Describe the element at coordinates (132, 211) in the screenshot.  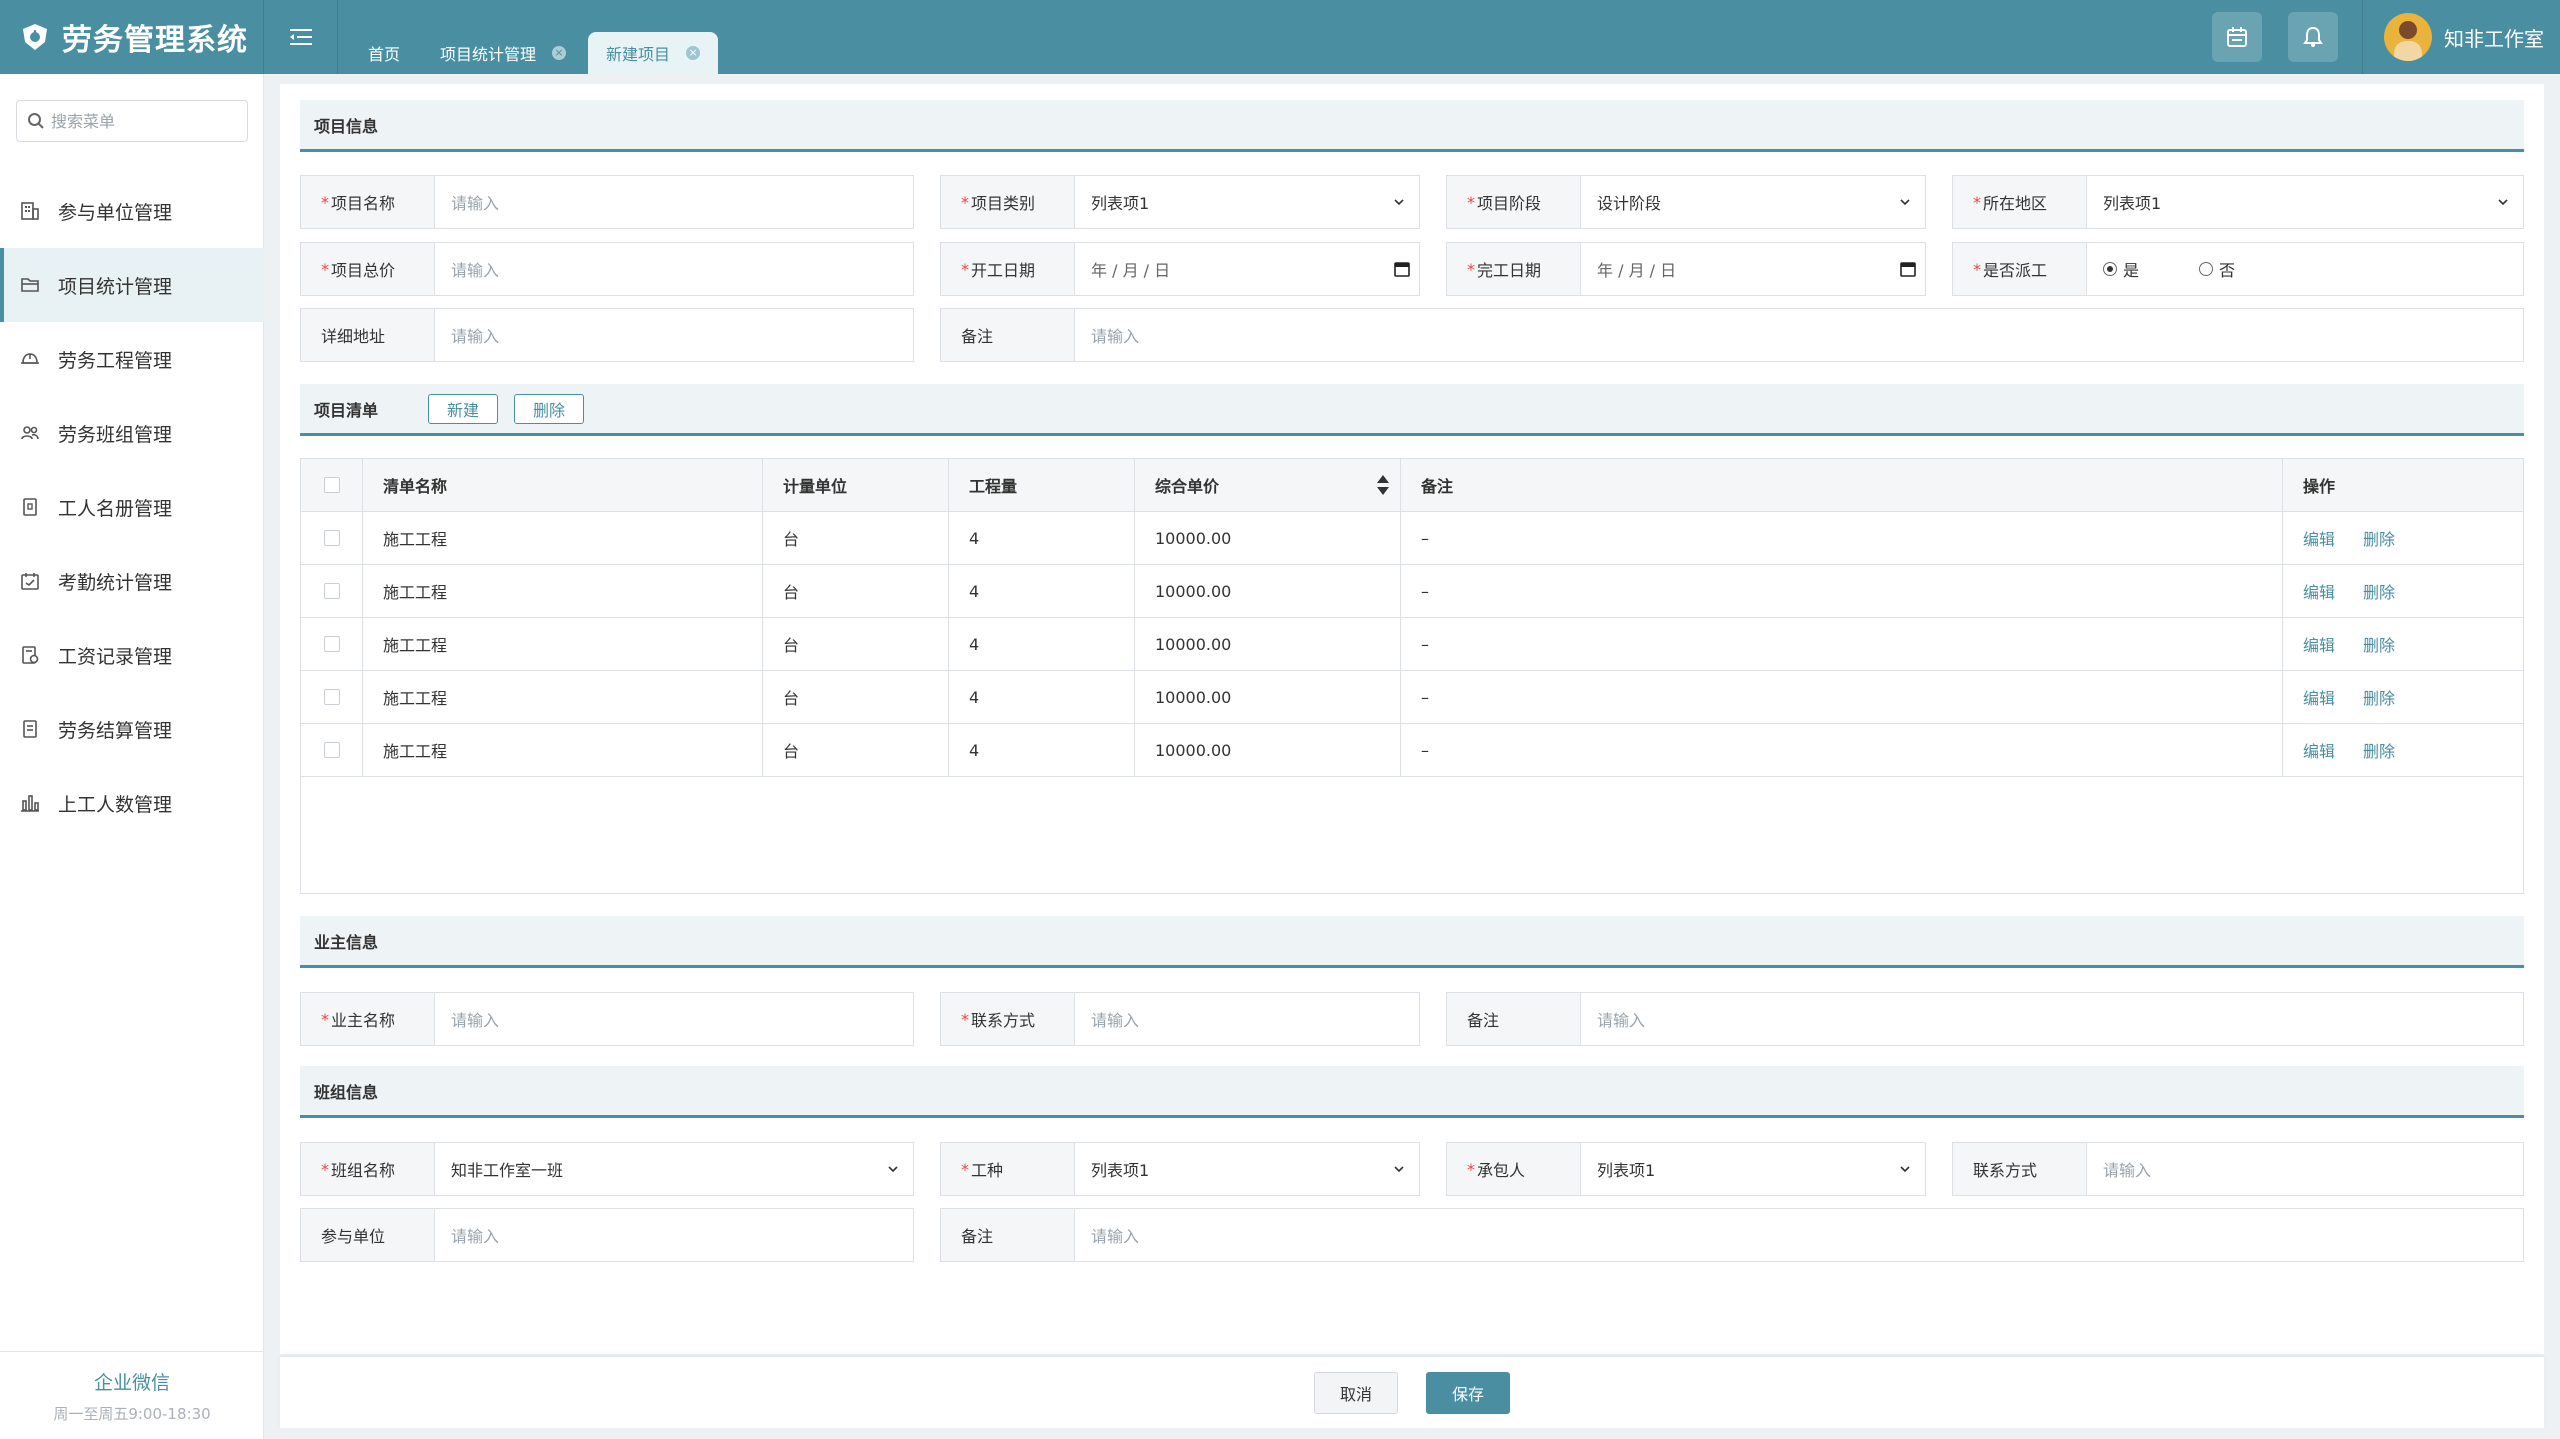
I see `sidebar-item-participating-units: 参与单位管理` at that location.